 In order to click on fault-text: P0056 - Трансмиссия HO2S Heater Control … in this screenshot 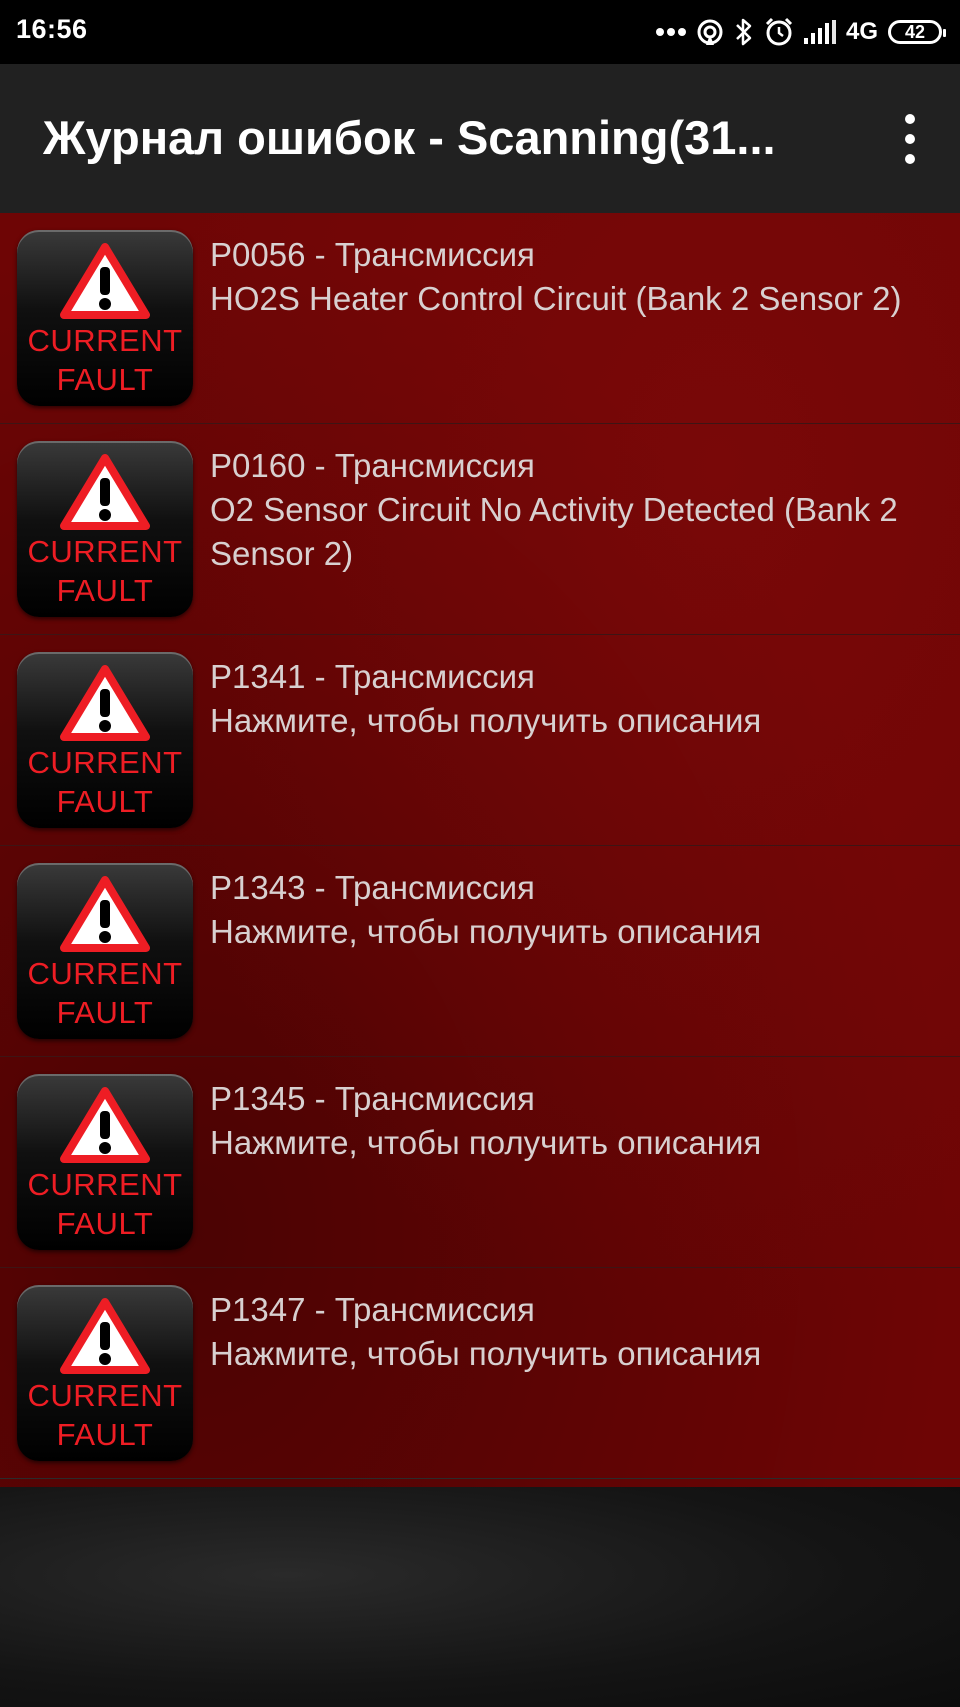, I will do `click(580, 277)`.